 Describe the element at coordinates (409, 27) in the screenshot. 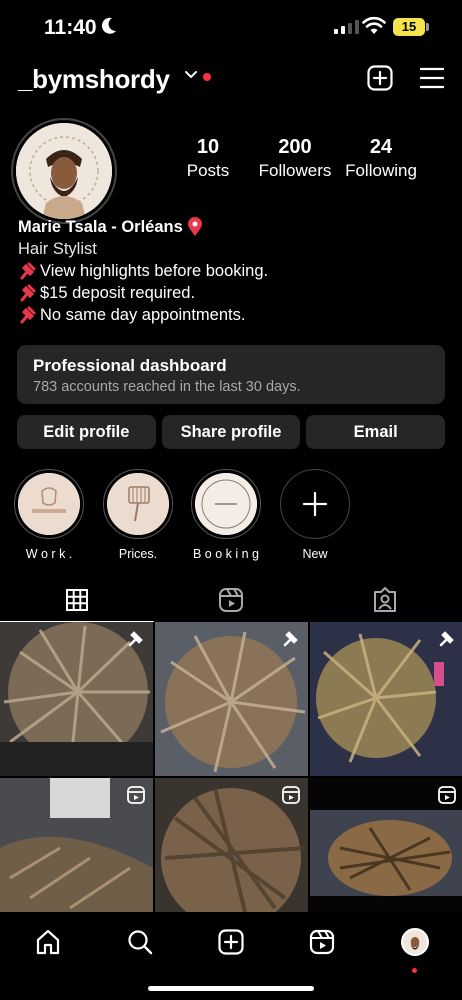

I see `battery-indicator: 15` at that location.